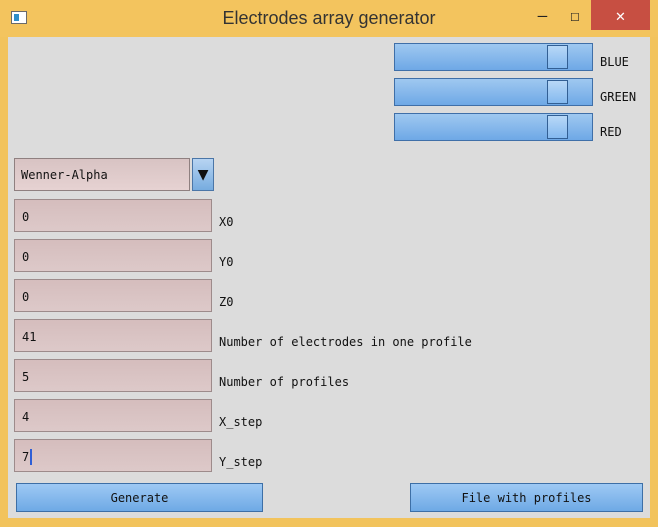 The width and height of the screenshot is (658, 527). What do you see at coordinates (614, 62) in the screenshot?
I see `blue-slider-label: BLUE` at bounding box center [614, 62].